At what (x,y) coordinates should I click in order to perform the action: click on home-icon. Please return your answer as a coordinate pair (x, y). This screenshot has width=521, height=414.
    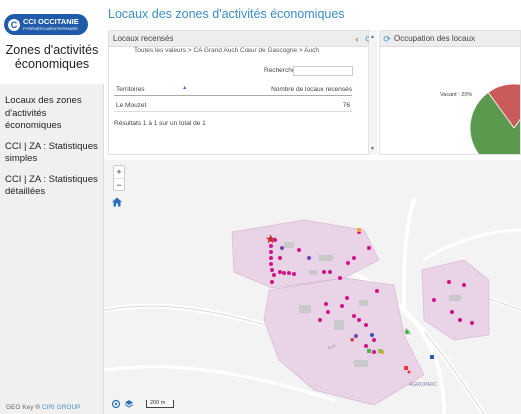
    Looking at the image, I should click on (117, 202).